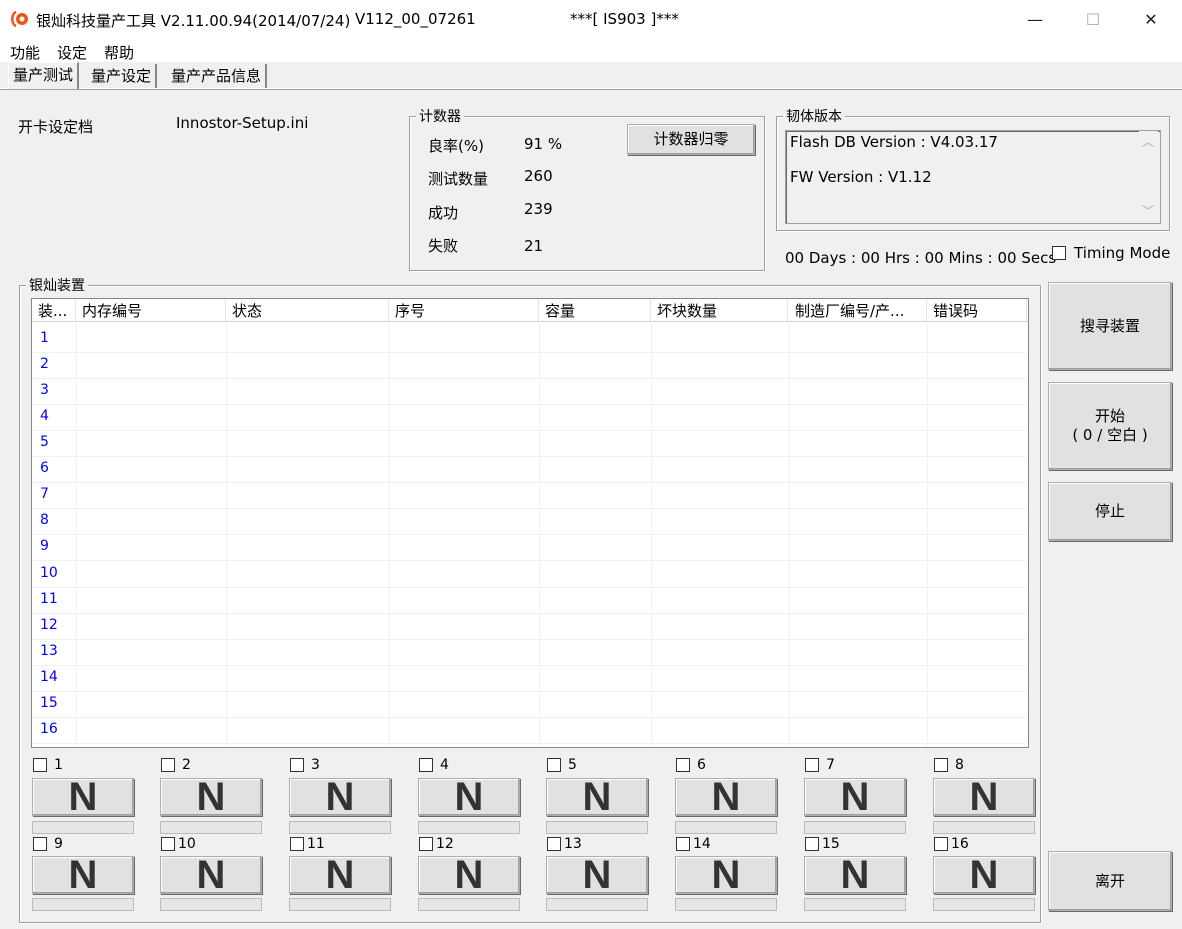 The image size is (1182, 929). Describe the element at coordinates (529, 574) in the screenshot. I see `table-row: 10` at that location.